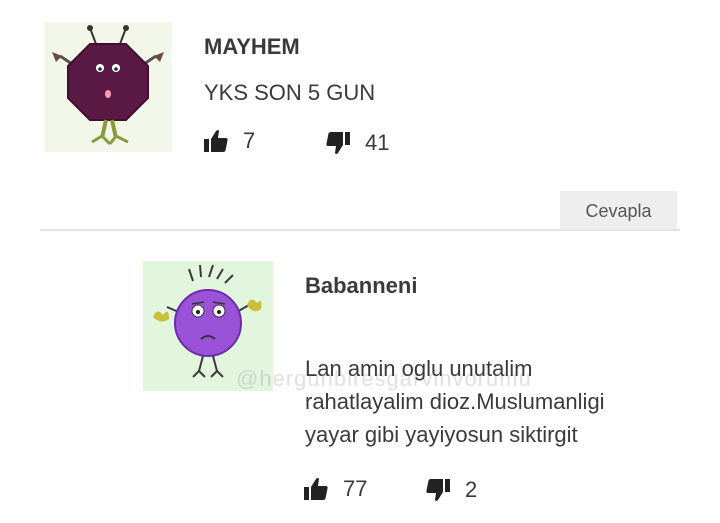 The height and width of the screenshot is (523, 720). I want to click on reply-username: Babanneni, so click(361, 286).